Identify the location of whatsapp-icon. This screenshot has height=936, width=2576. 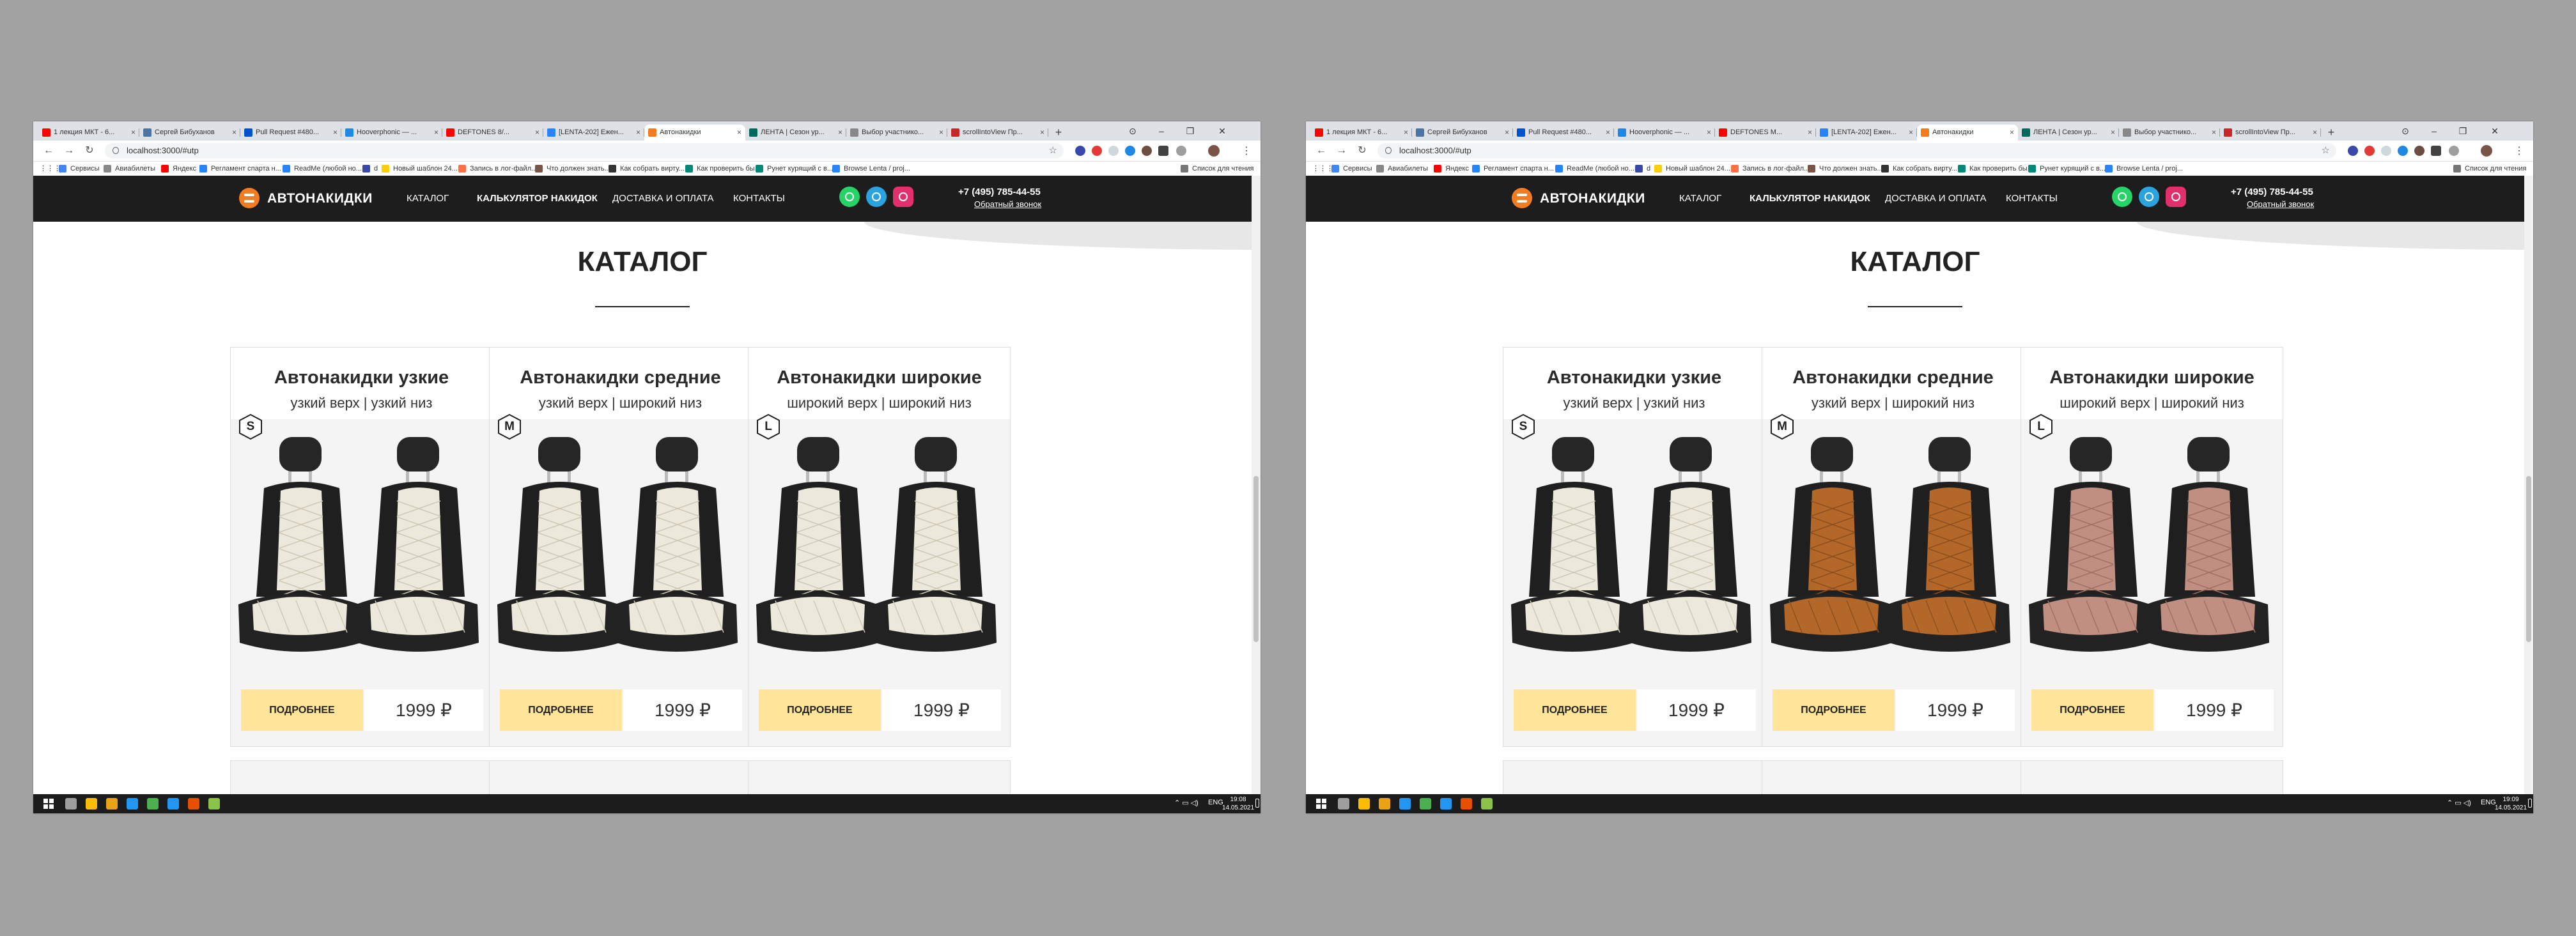
(2122, 197).